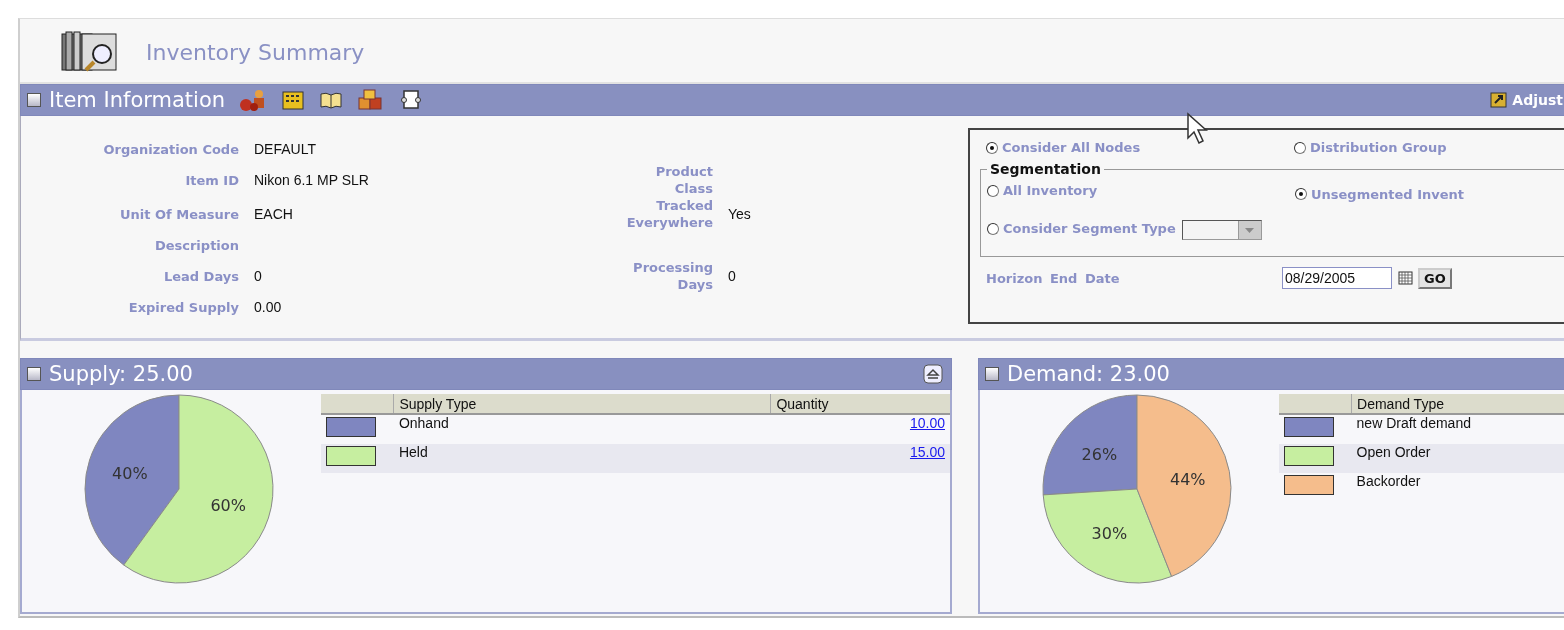 The image size is (1564, 630). Describe the element at coordinates (1457, 404) in the screenshot. I see `column-header: Demand Type` at that location.